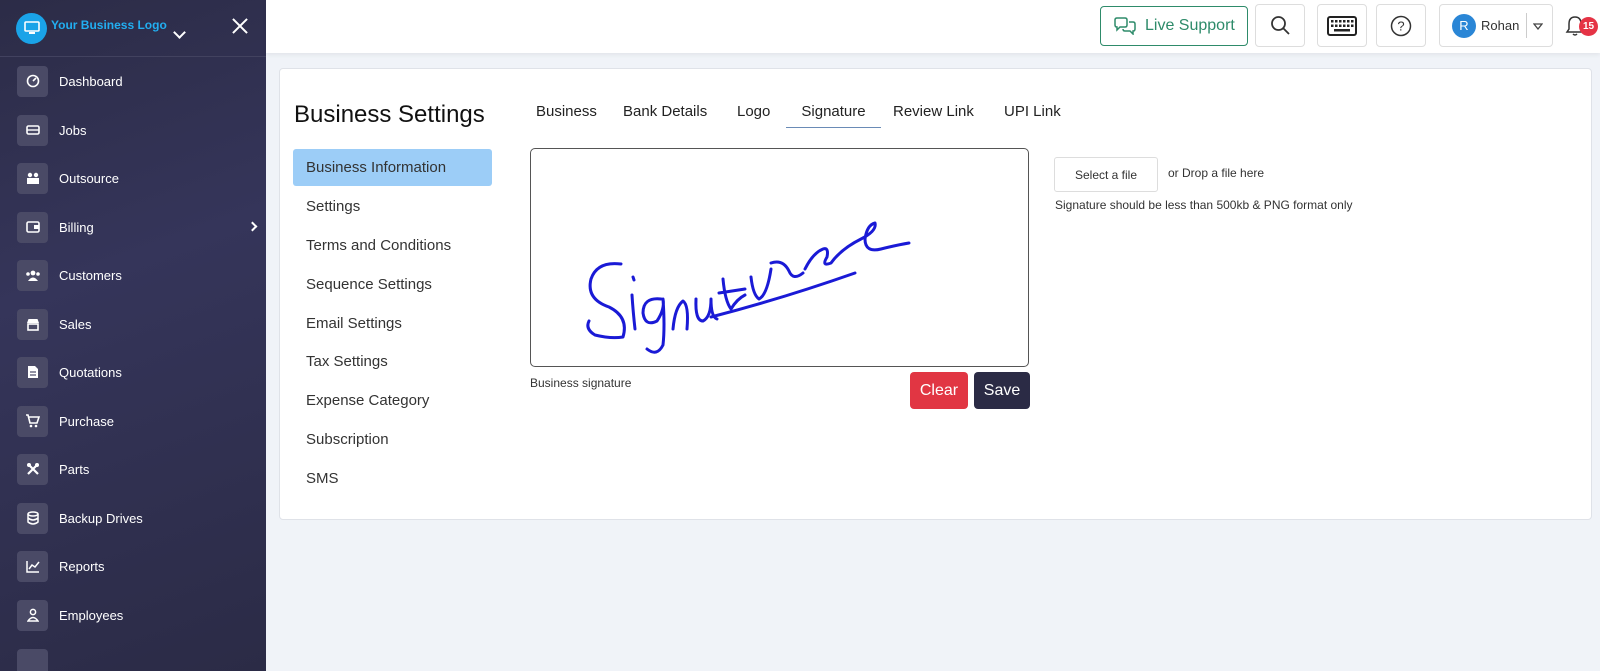 The image size is (1600, 671). I want to click on sales-icon, so click(32, 324).